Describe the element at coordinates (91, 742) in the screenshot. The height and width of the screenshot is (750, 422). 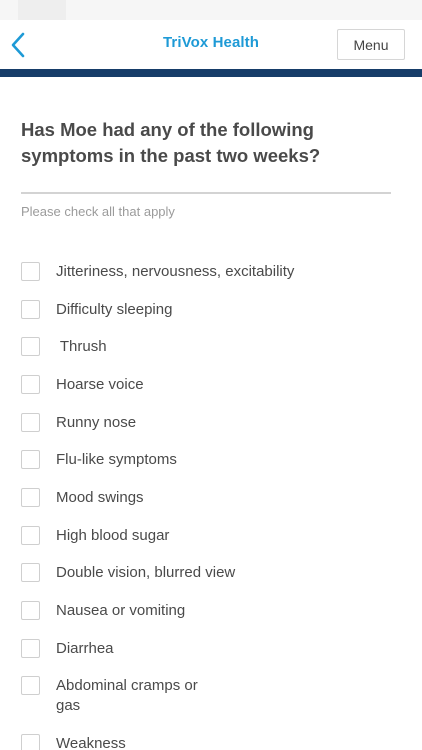
I see `option-label: Weakness` at that location.